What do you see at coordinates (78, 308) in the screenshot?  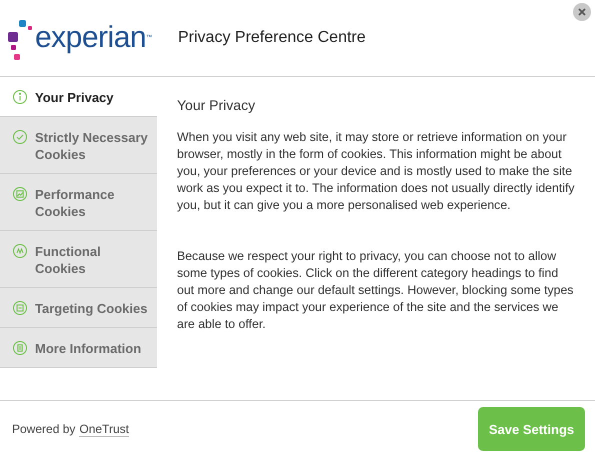 I see `sidebar-item: Targeting Cookies` at bounding box center [78, 308].